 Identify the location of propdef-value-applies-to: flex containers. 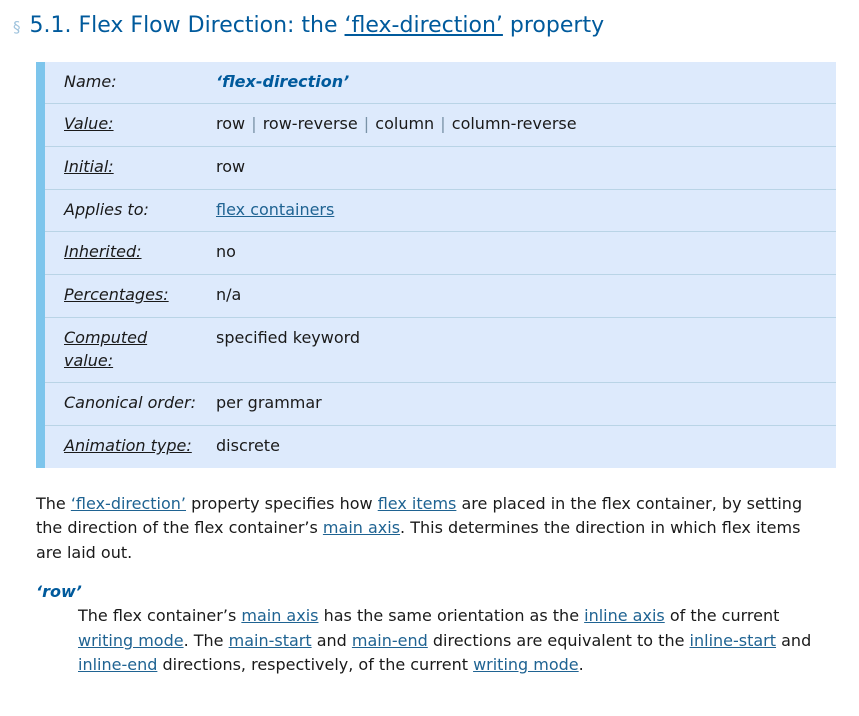
(521, 210).